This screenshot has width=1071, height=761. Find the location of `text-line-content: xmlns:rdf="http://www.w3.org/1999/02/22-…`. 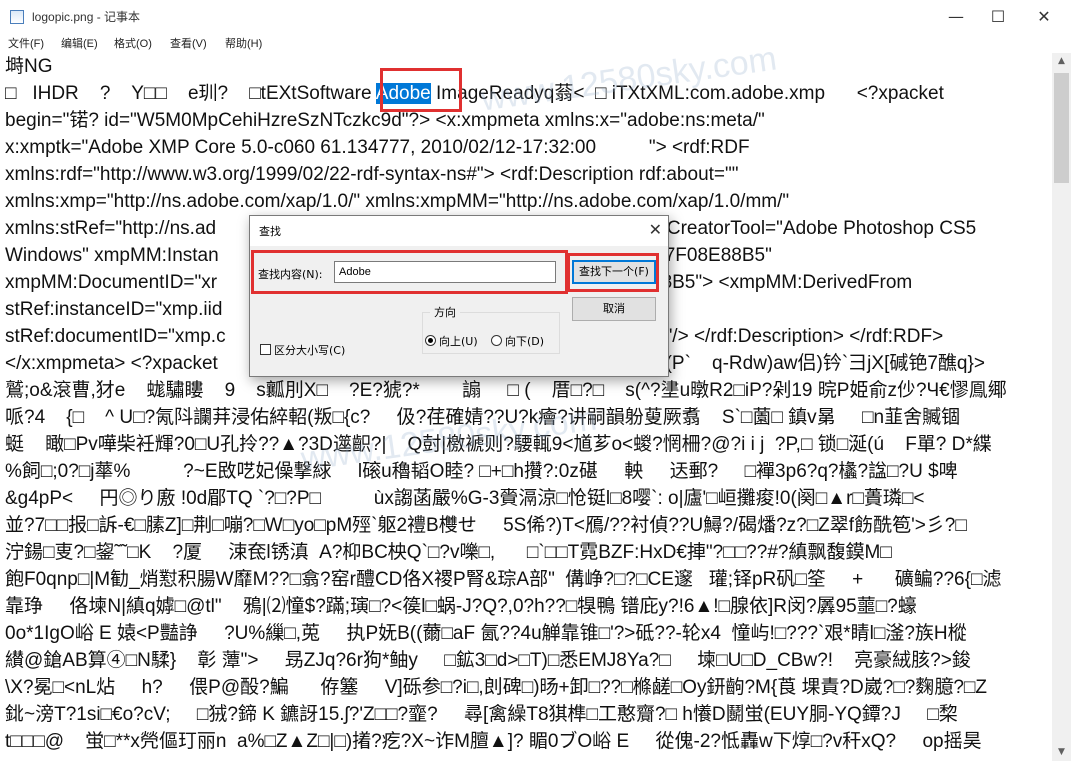

text-line-content: xmlns:rdf="http://www.w3.org/1999/02/22-… is located at coordinates (372, 174).